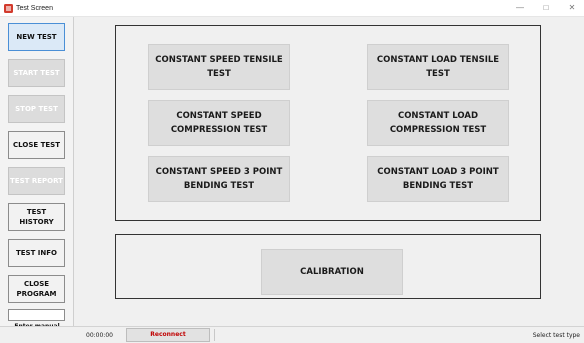 This screenshot has width=584, height=343. I want to click on status-bar: 00:00:00 Reconnect Select test type, so click(292, 334).